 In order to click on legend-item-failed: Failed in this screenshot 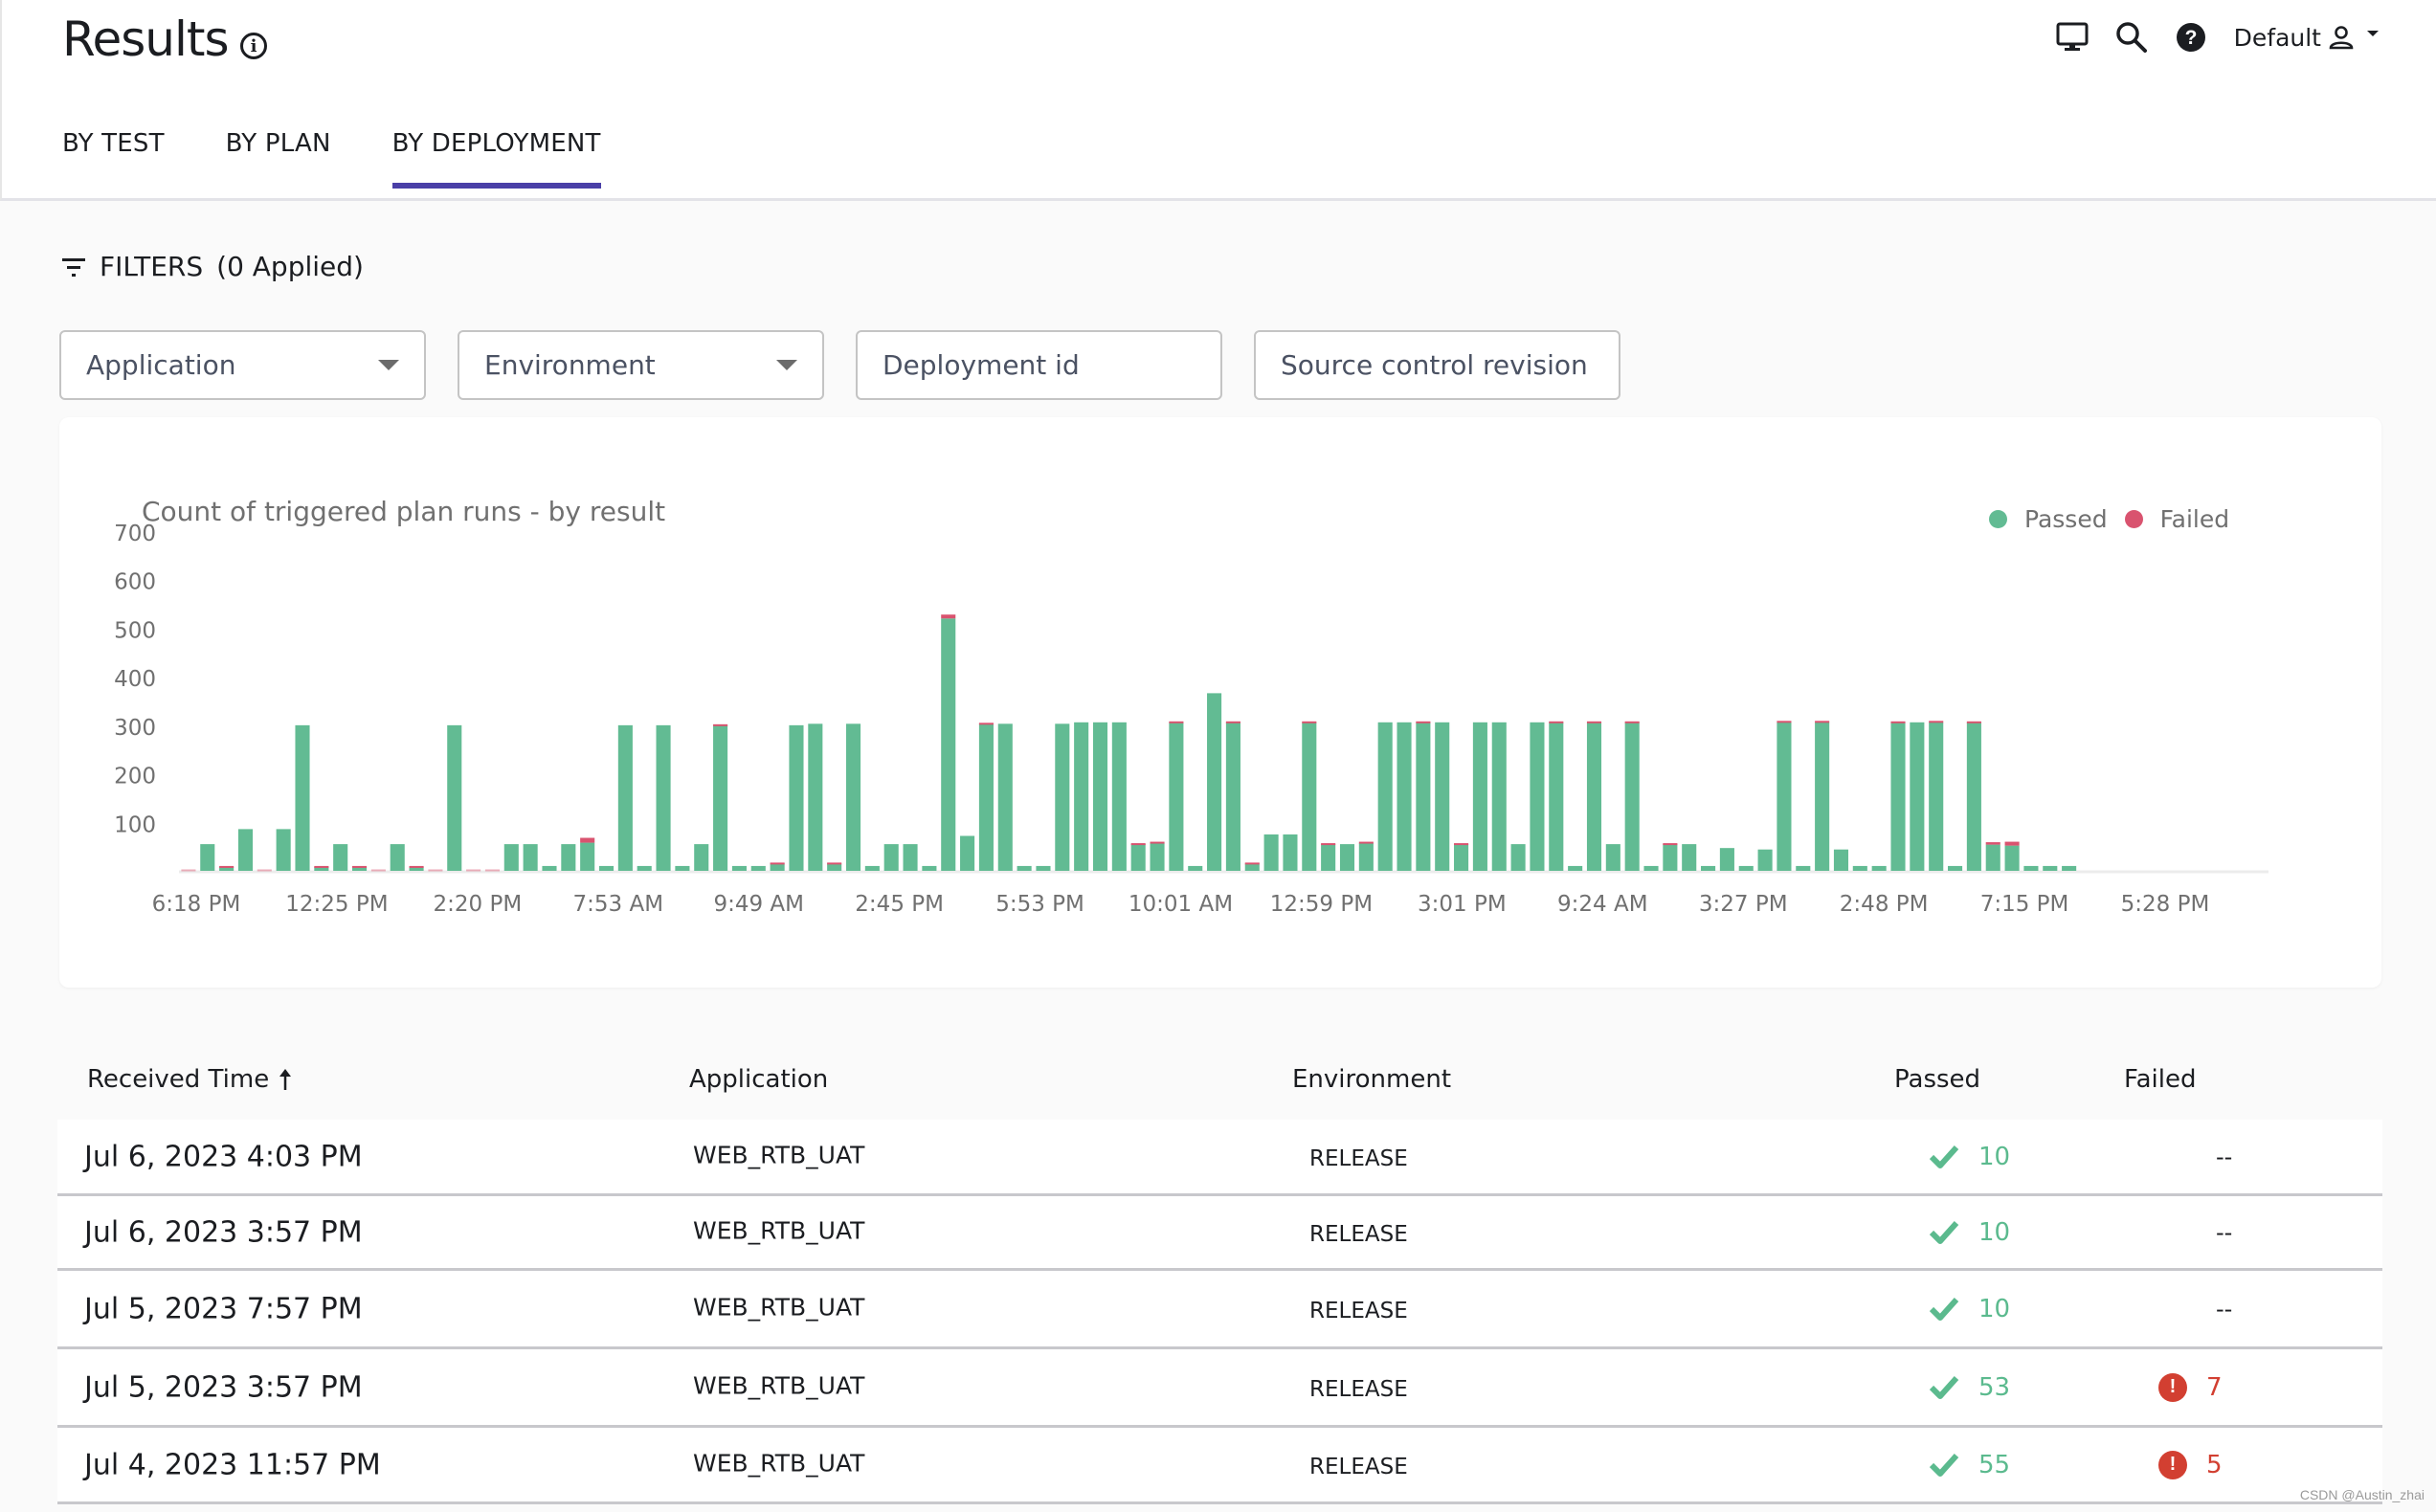, I will do `click(2176, 519)`.